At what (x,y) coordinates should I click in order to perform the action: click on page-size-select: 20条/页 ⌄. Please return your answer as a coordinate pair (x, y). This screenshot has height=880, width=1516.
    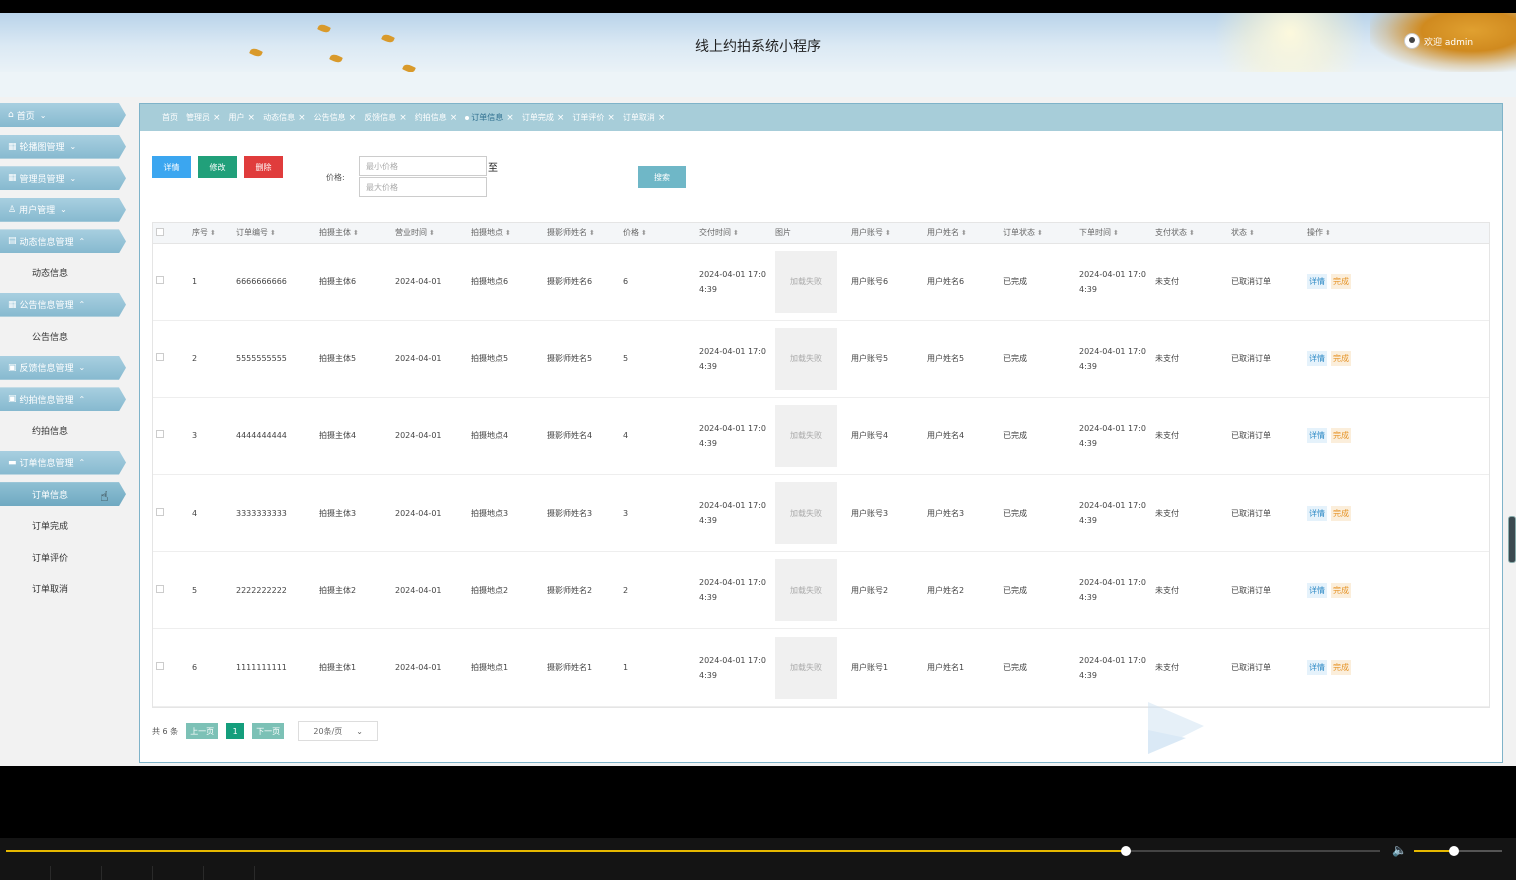
    Looking at the image, I should click on (338, 731).